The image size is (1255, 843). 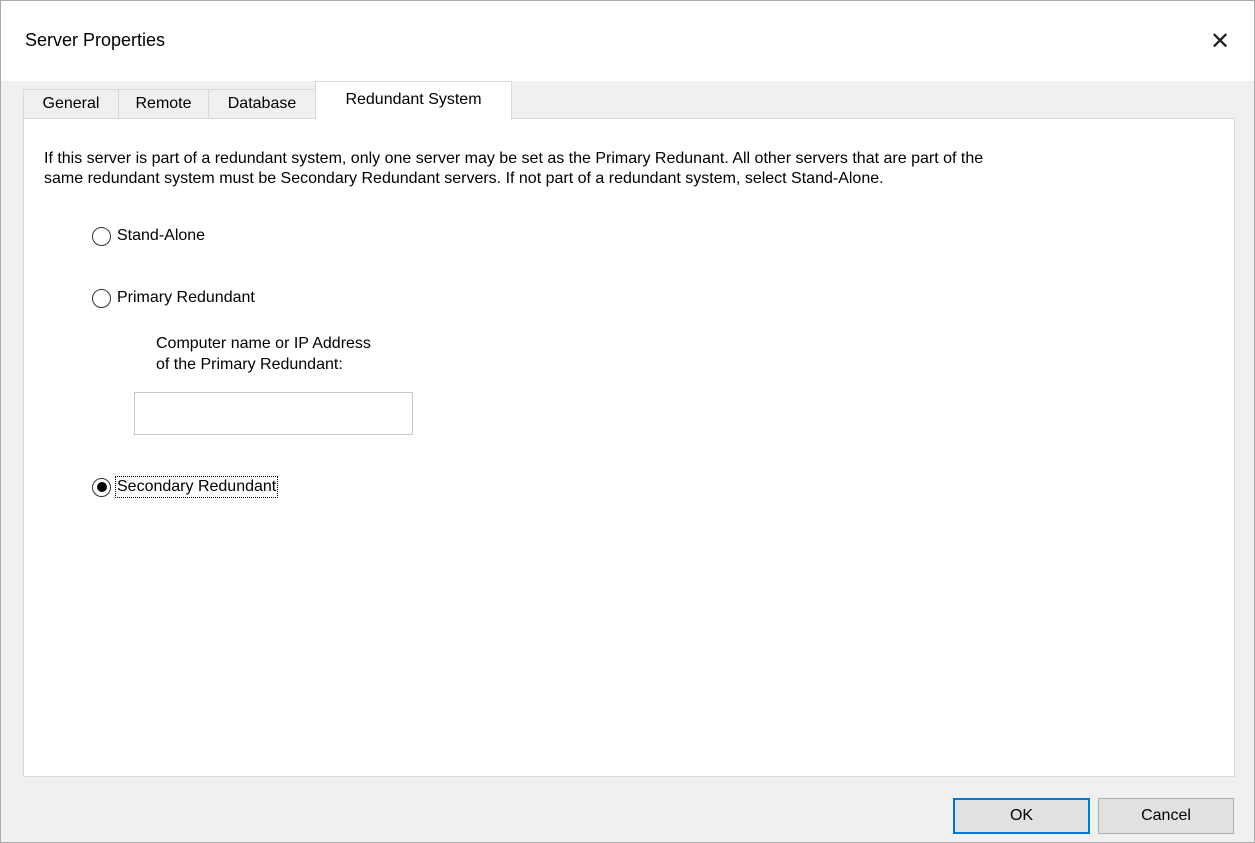 What do you see at coordinates (95, 40) in the screenshot?
I see `dialog-title: Server Properties` at bounding box center [95, 40].